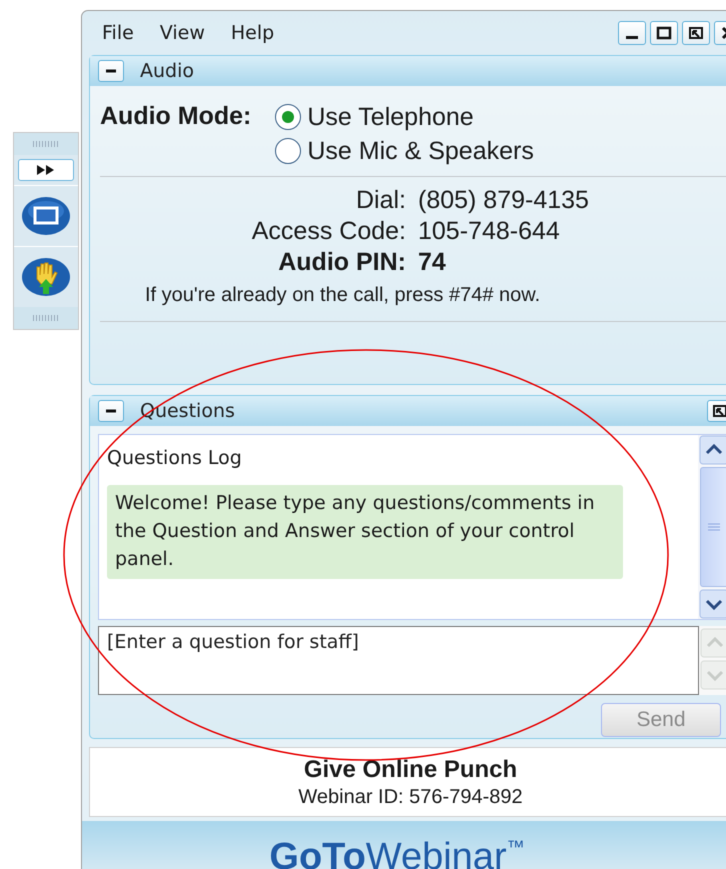 The height and width of the screenshot is (869, 726). What do you see at coordinates (341, 262) in the screenshot?
I see `detail-label: Audio PIN:` at bounding box center [341, 262].